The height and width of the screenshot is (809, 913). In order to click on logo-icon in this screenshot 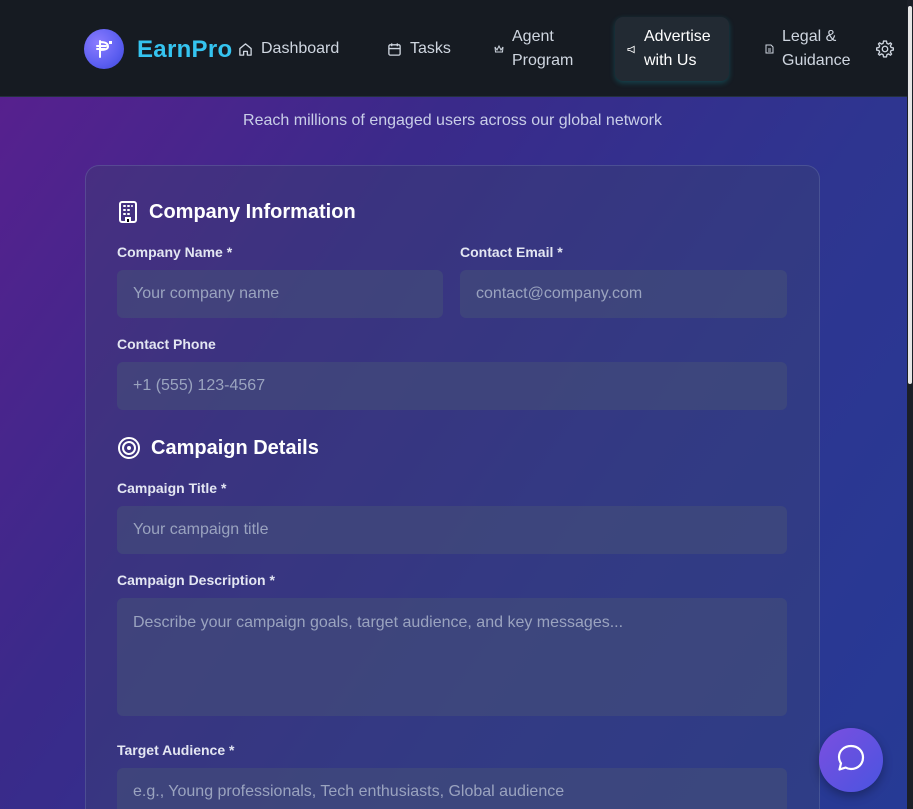, I will do `click(104, 49)`.